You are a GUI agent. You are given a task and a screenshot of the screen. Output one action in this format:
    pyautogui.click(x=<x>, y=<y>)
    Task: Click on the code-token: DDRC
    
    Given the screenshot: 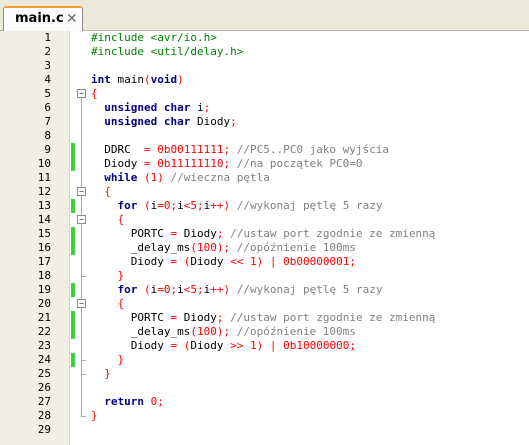 What is the action you would take?
    pyautogui.click(x=117, y=149)
    